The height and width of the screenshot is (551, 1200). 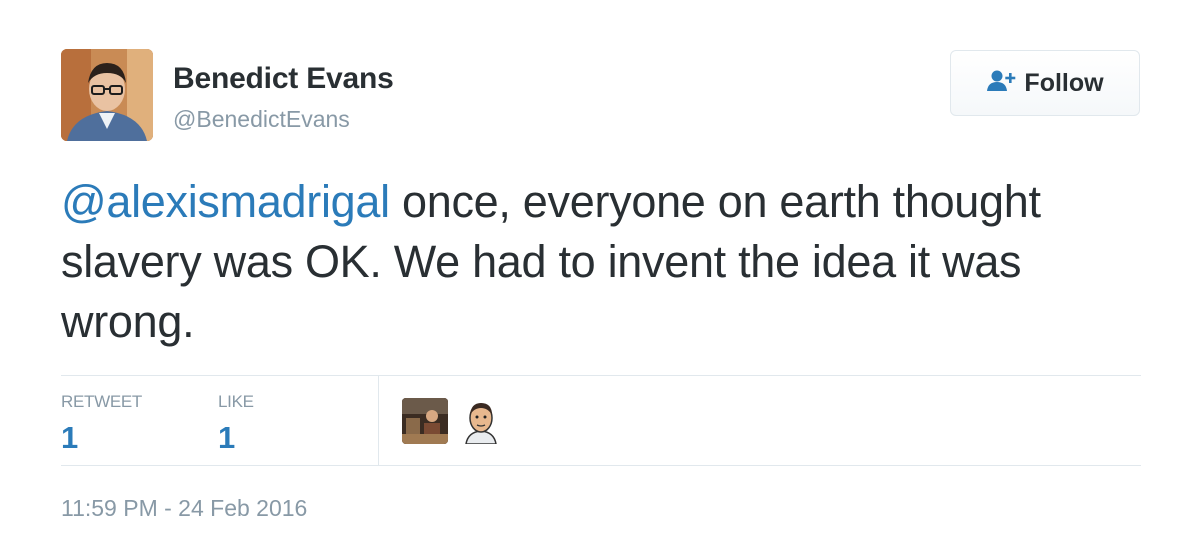 I want to click on like-label: LIKE, so click(x=236, y=401).